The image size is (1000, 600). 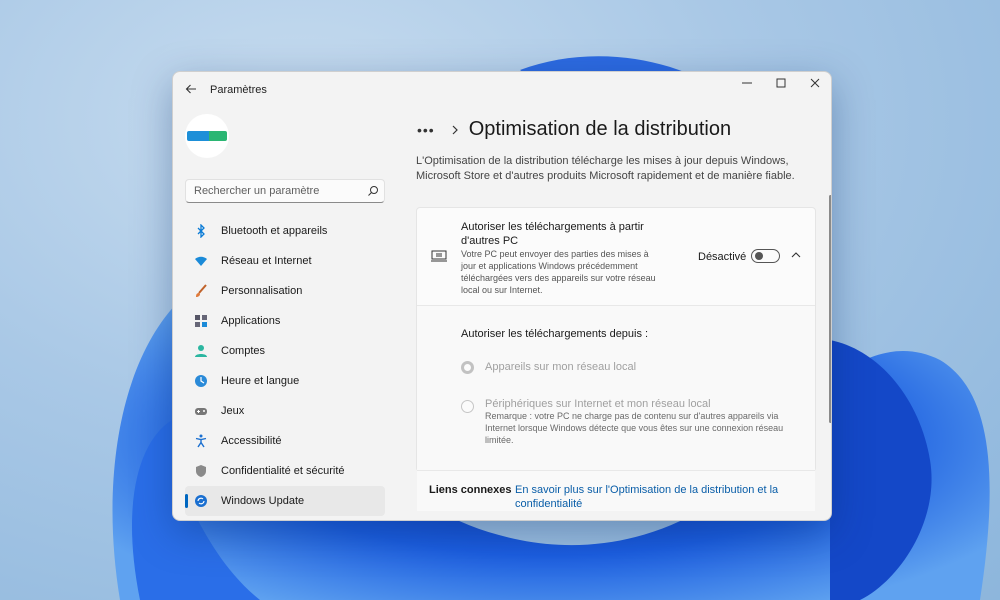 I want to click on shield-icon, so click(x=201, y=471).